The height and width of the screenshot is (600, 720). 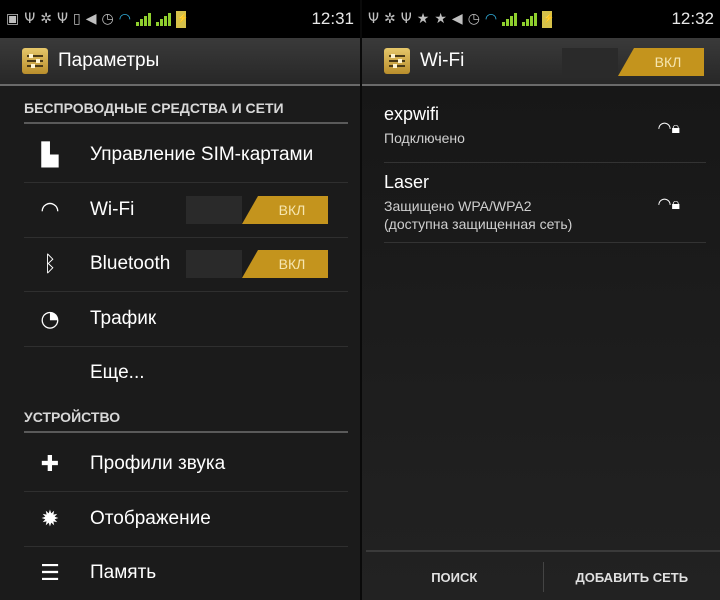 I want to click on status-bar: Ψ ✲ Ψ ★ ★ ◀ ◷ ◠ 12:32, so click(x=541, y=19).